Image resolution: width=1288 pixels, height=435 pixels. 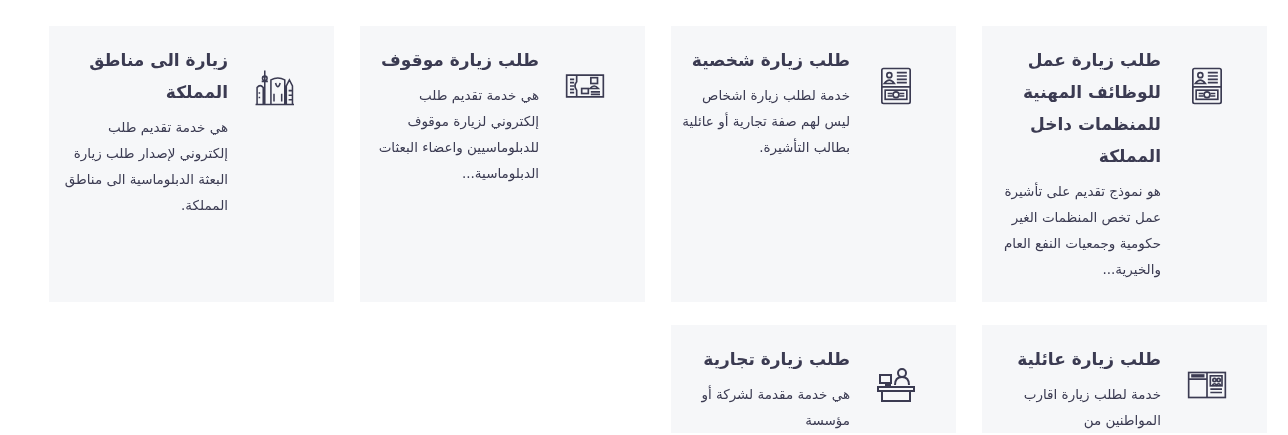 I want to click on service-title: طلب زيارة موقوف, so click(x=459, y=60).